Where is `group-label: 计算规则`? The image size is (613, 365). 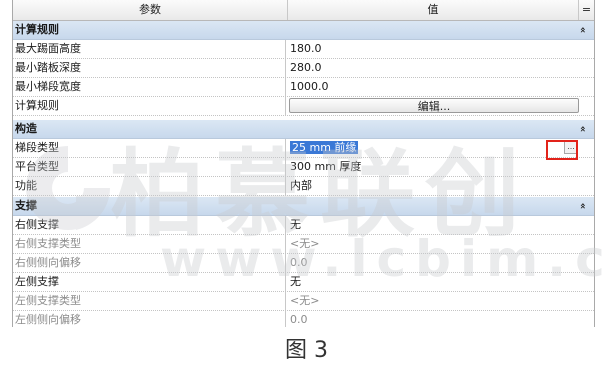 group-label: 计算规则 is located at coordinates (37, 29).